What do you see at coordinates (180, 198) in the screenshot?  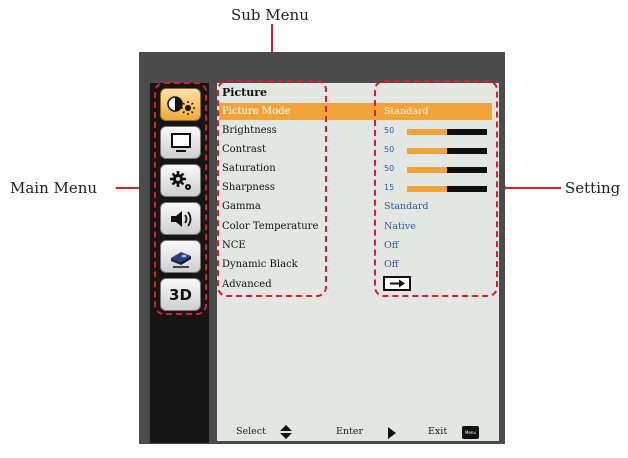 I see `main-menu-dashed-outline` at bounding box center [180, 198].